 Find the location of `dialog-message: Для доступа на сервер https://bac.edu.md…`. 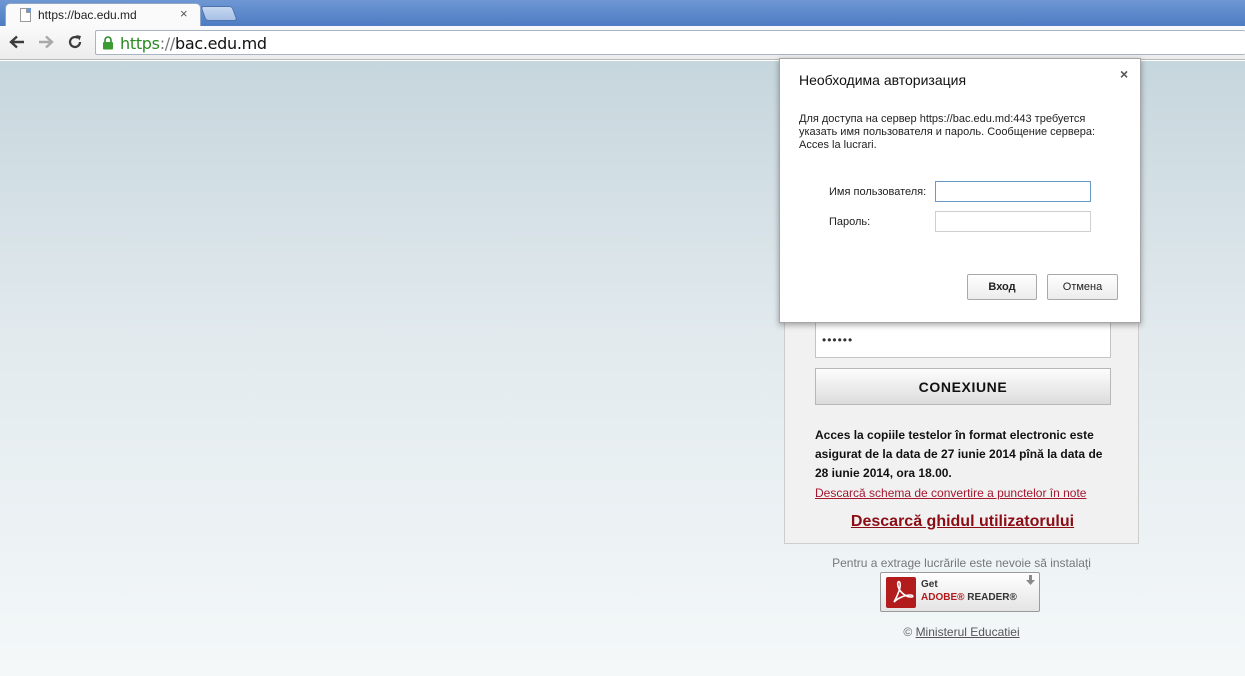

dialog-message: Для доступа на сервер https://bac.edu.md… is located at coordinates (947, 132).